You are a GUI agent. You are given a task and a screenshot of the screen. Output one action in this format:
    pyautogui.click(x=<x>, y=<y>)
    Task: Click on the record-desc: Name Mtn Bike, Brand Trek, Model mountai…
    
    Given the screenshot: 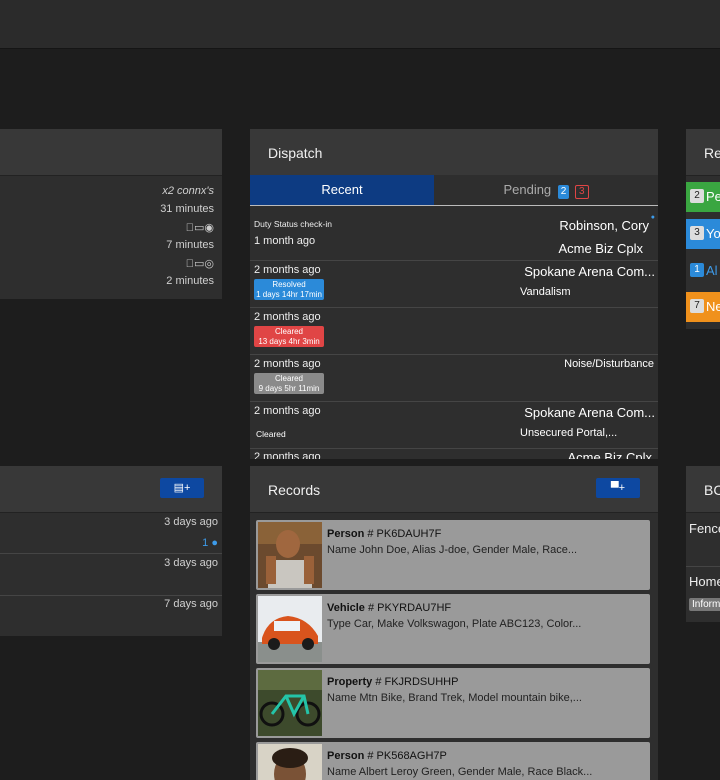 What is the action you would take?
    pyautogui.click(x=454, y=698)
    